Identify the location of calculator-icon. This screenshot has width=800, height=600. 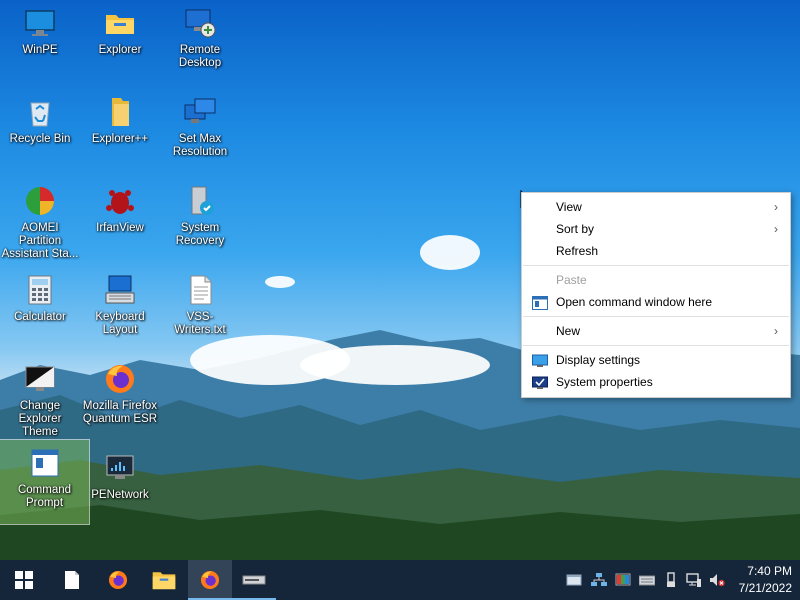
(40, 290).